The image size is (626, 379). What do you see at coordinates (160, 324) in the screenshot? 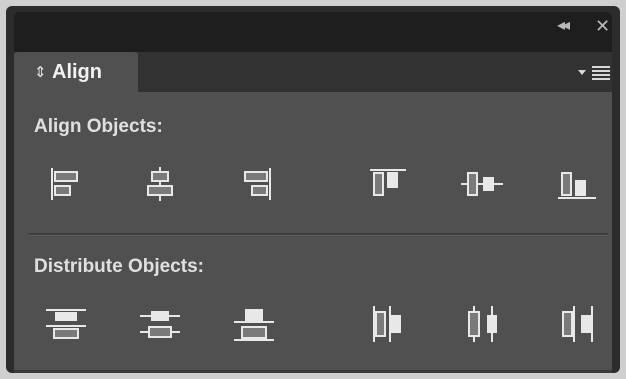
I see `distribute-vertical-centers-icon` at bounding box center [160, 324].